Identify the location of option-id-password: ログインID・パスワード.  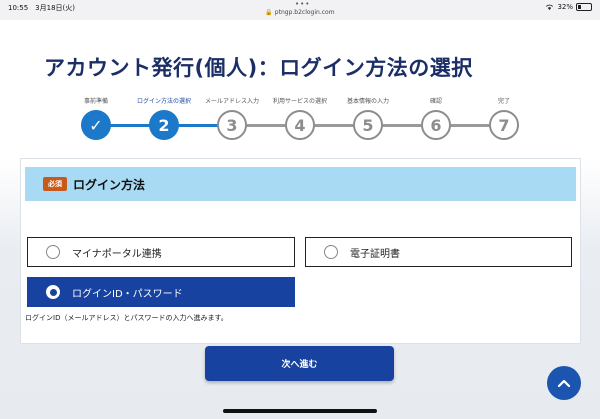
(161, 292).